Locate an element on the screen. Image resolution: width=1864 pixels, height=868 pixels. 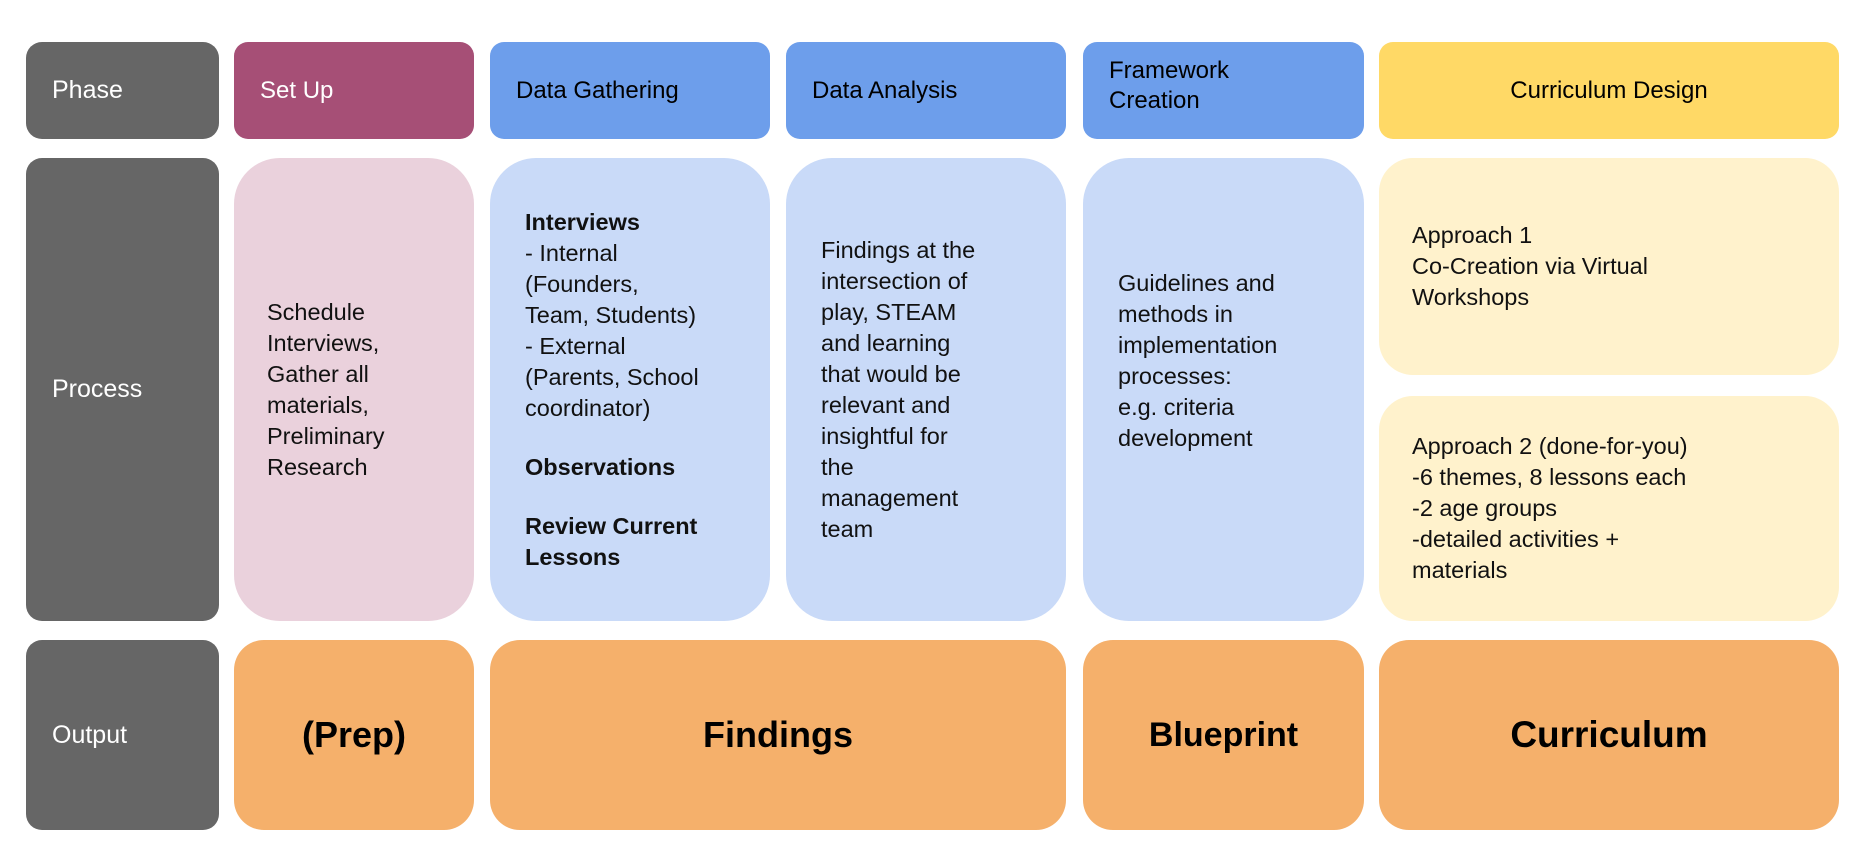
review-lessons-heading: Review Current Lessons is located at coordinates (611, 541).